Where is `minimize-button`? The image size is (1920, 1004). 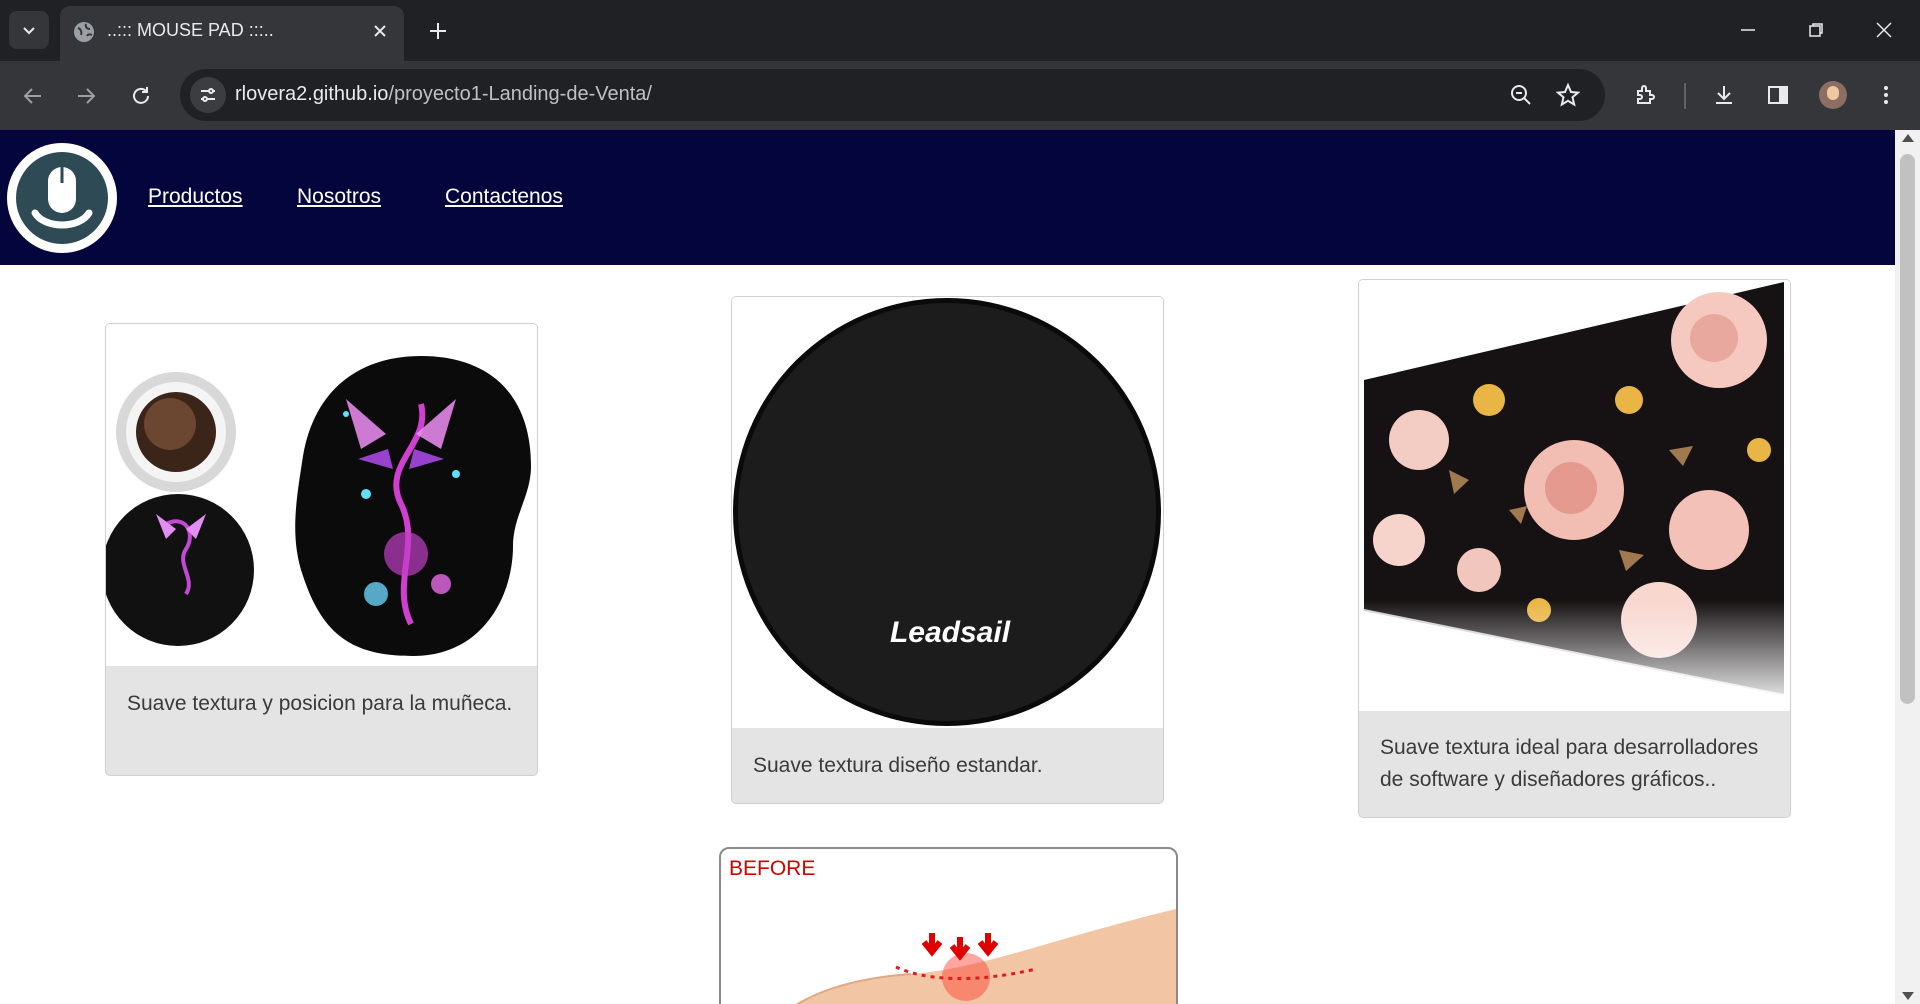 minimize-button is located at coordinates (1748, 30).